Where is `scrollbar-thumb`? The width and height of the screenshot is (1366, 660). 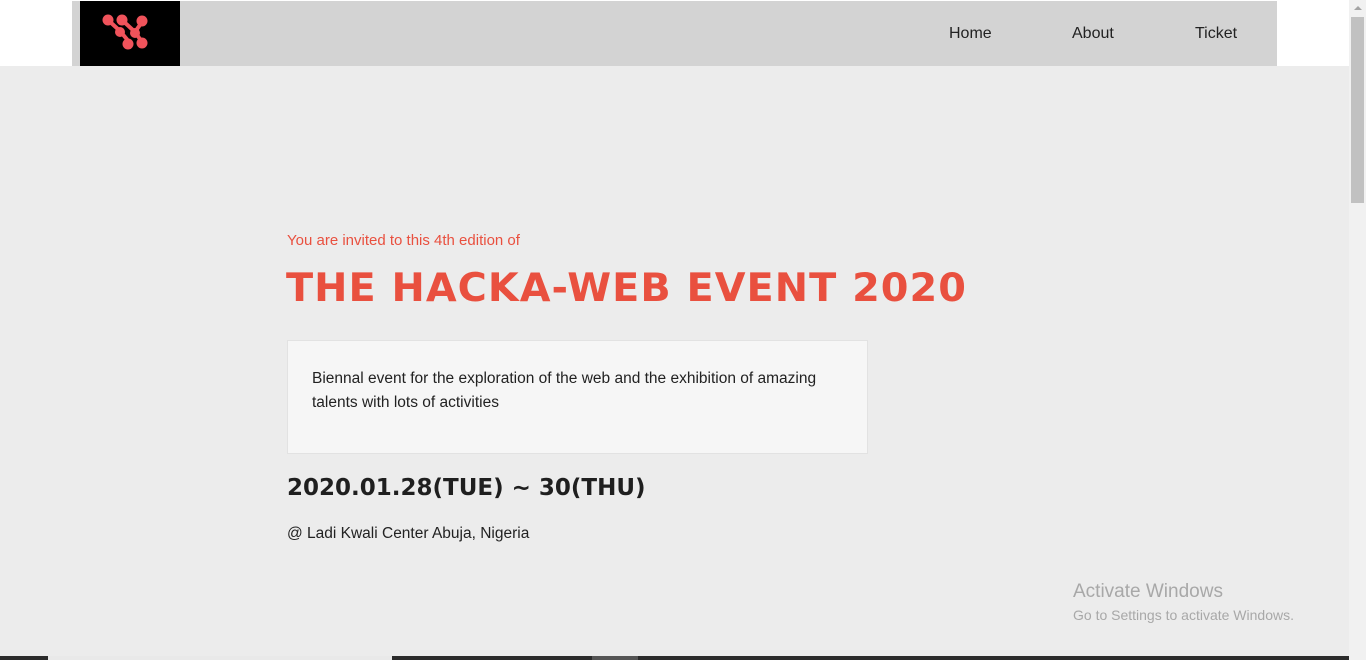 scrollbar-thumb is located at coordinates (1357, 110).